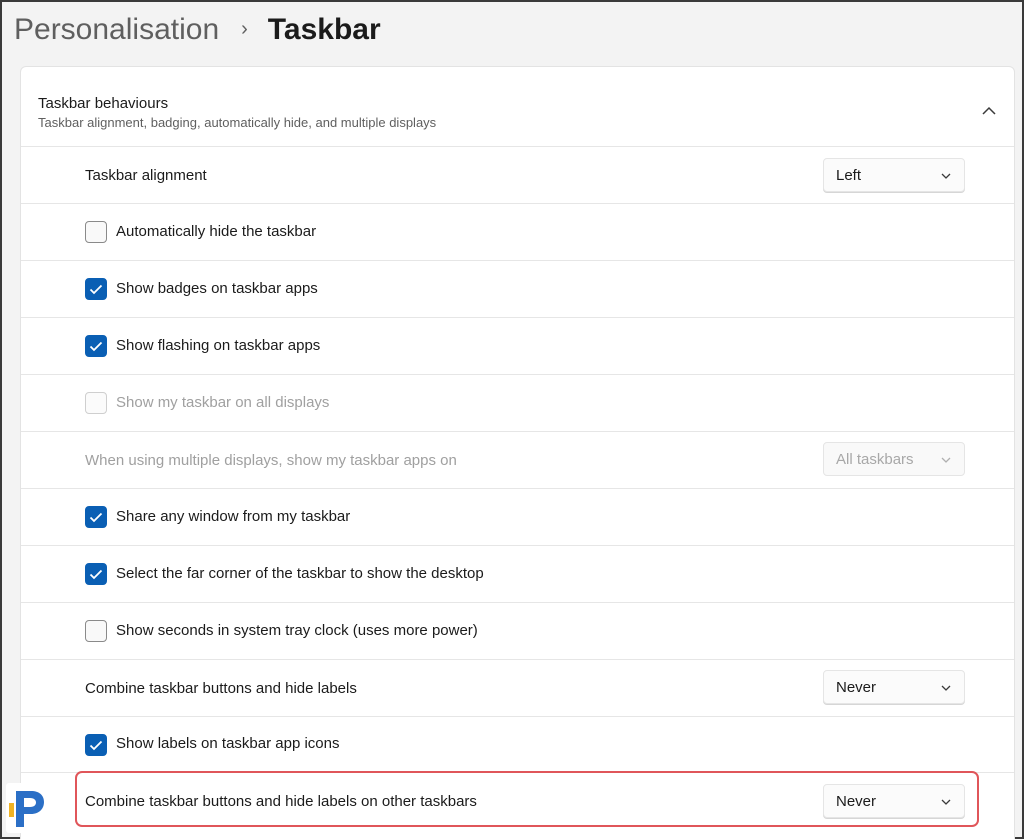  I want to click on alignment-value: Left, so click(849, 175).